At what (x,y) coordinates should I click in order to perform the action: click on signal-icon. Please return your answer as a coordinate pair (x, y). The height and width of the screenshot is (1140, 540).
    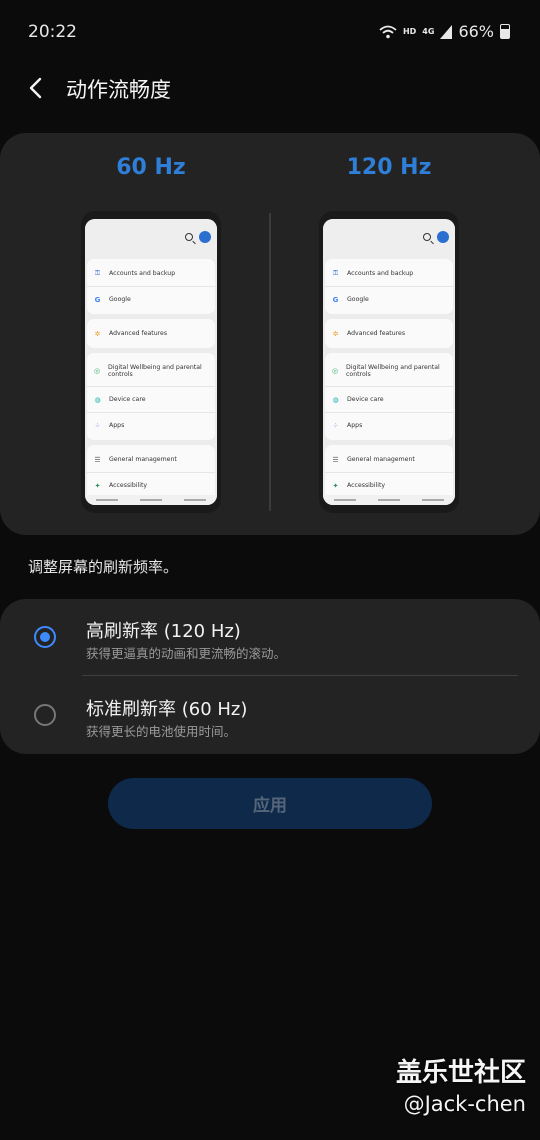
    Looking at the image, I should click on (446, 31).